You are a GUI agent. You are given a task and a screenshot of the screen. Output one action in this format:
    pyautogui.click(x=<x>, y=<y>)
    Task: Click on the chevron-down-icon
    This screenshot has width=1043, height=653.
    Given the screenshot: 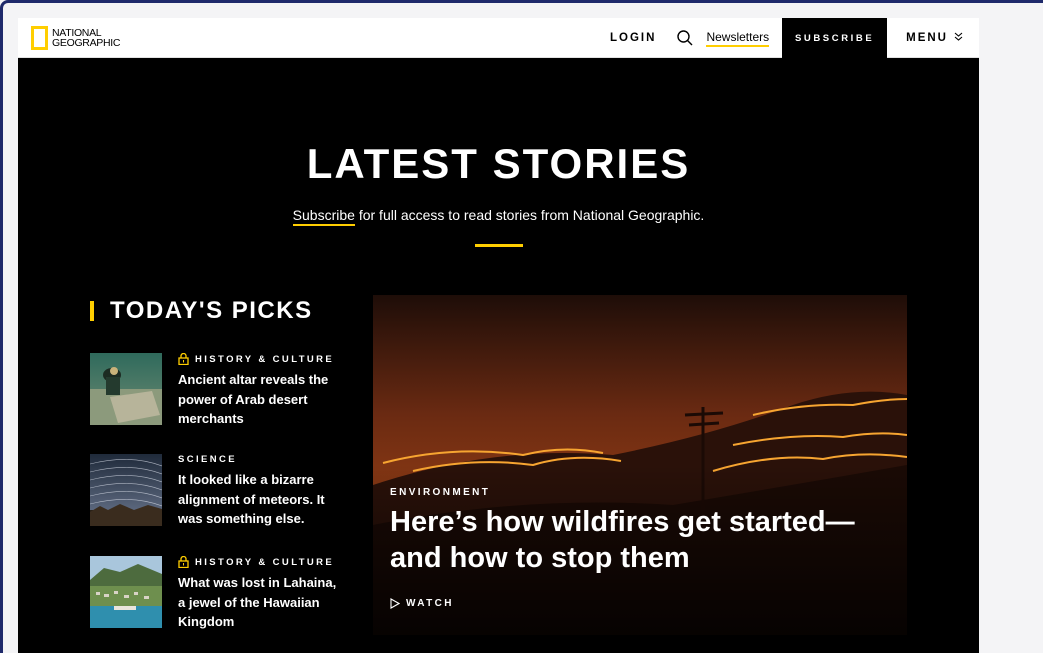 What is the action you would take?
    pyautogui.click(x=958, y=38)
    